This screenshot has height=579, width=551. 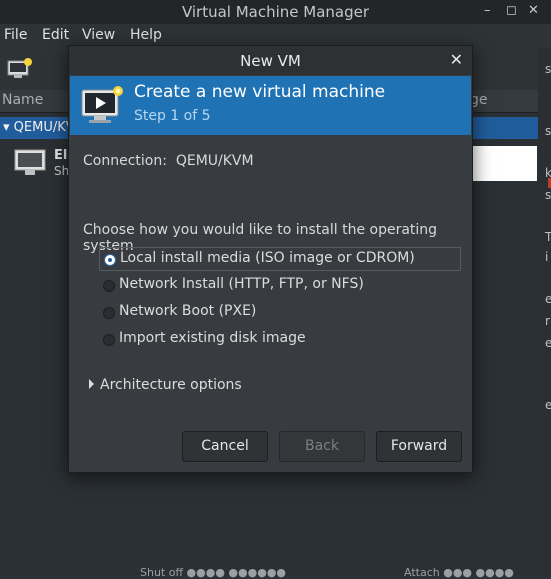 I want to click on dialog-close-icon: ✕, so click(x=456, y=59).